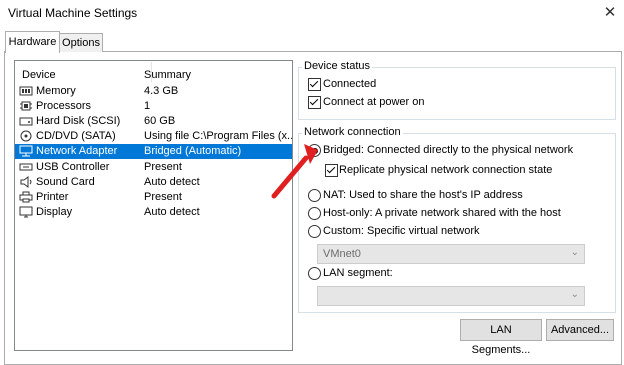 This screenshot has height=365, width=624. I want to click on hard-disk-icon, so click(26, 121).